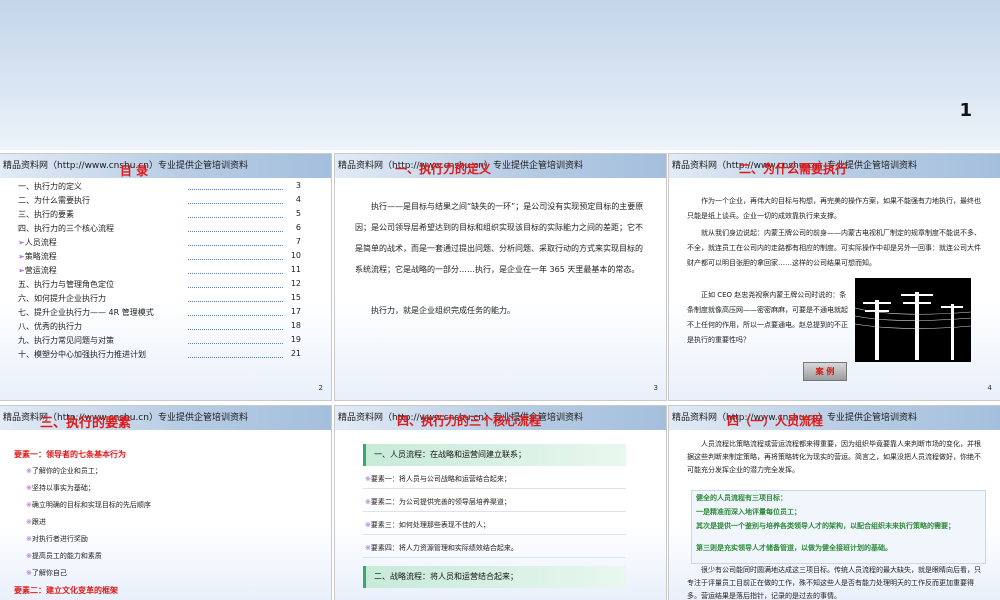 The image size is (1000, 600). What do you see at coordinates (159, 328) in the screenshot?
I see `toc-item: 八、优秀的执行力 18` at bounding box center [159, 328].